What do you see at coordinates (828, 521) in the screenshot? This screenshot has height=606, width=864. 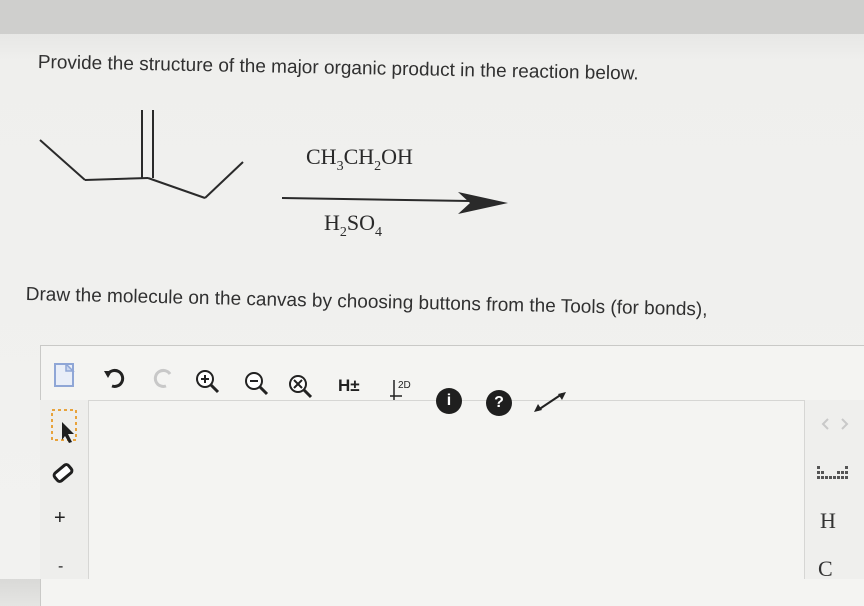 I see `atom-h-button: H` at bounding box center [828, 521].